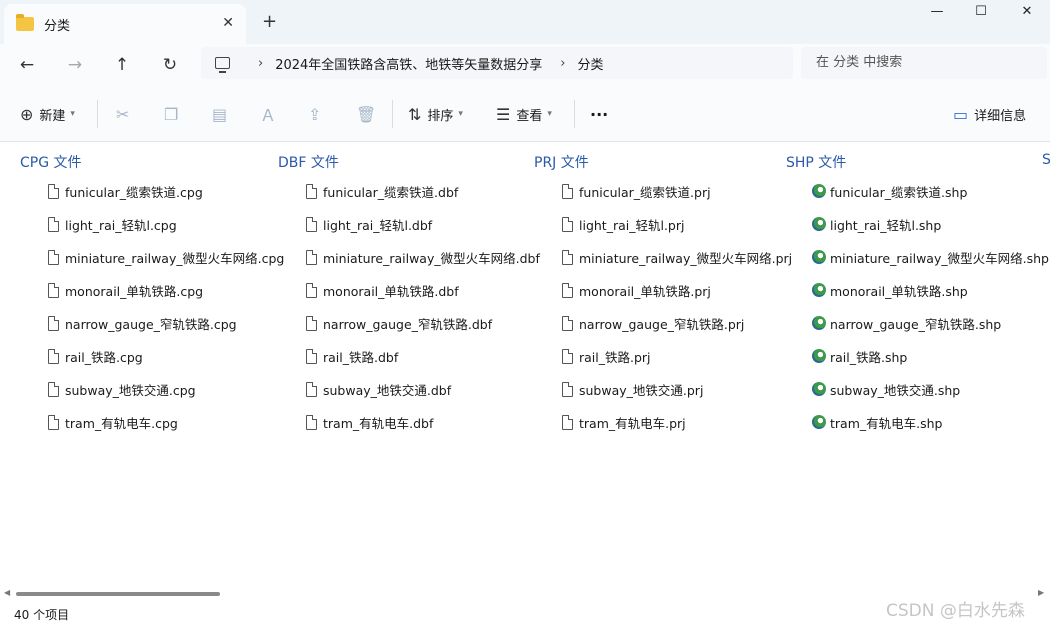 The height and width of the screenshot is (627, 1050). What do you see at coordinates (112, 224) in the screenshot?
I see `file-item: light_rai_轻轨l.cpg` at bounding box center [112, 224].